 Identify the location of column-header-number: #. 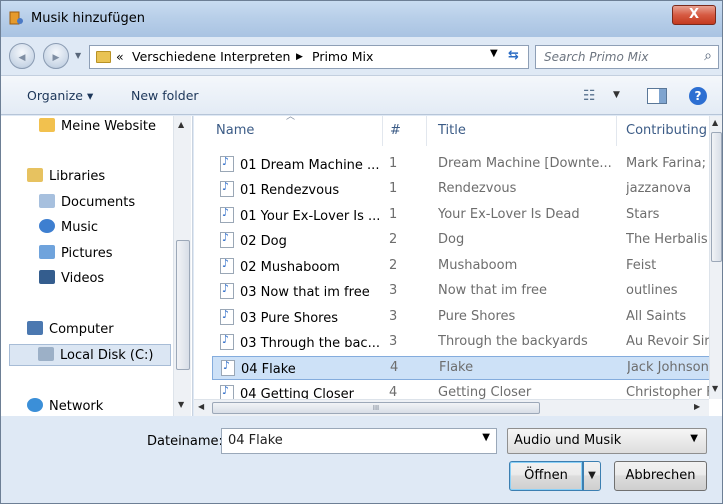
(395, 131).